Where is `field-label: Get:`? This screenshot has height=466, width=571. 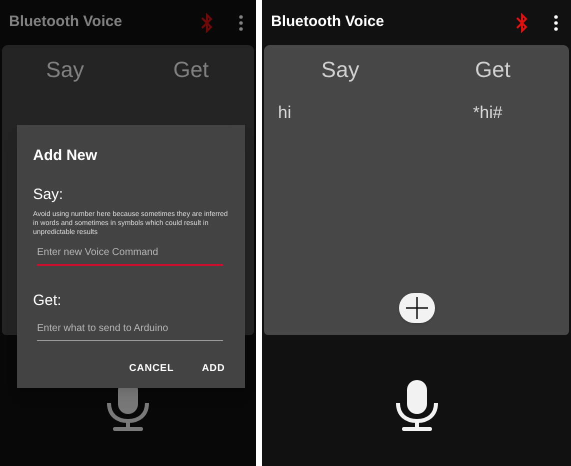
field-label: Get: is located at coordinates (47, 301).